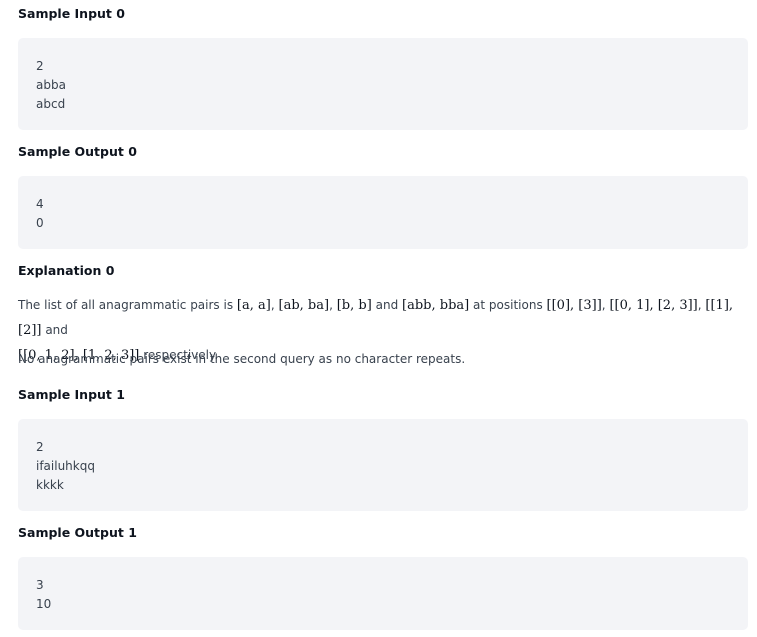  I want to click on sample-input-1-heading: Sample Input 1, so click(71, 394).